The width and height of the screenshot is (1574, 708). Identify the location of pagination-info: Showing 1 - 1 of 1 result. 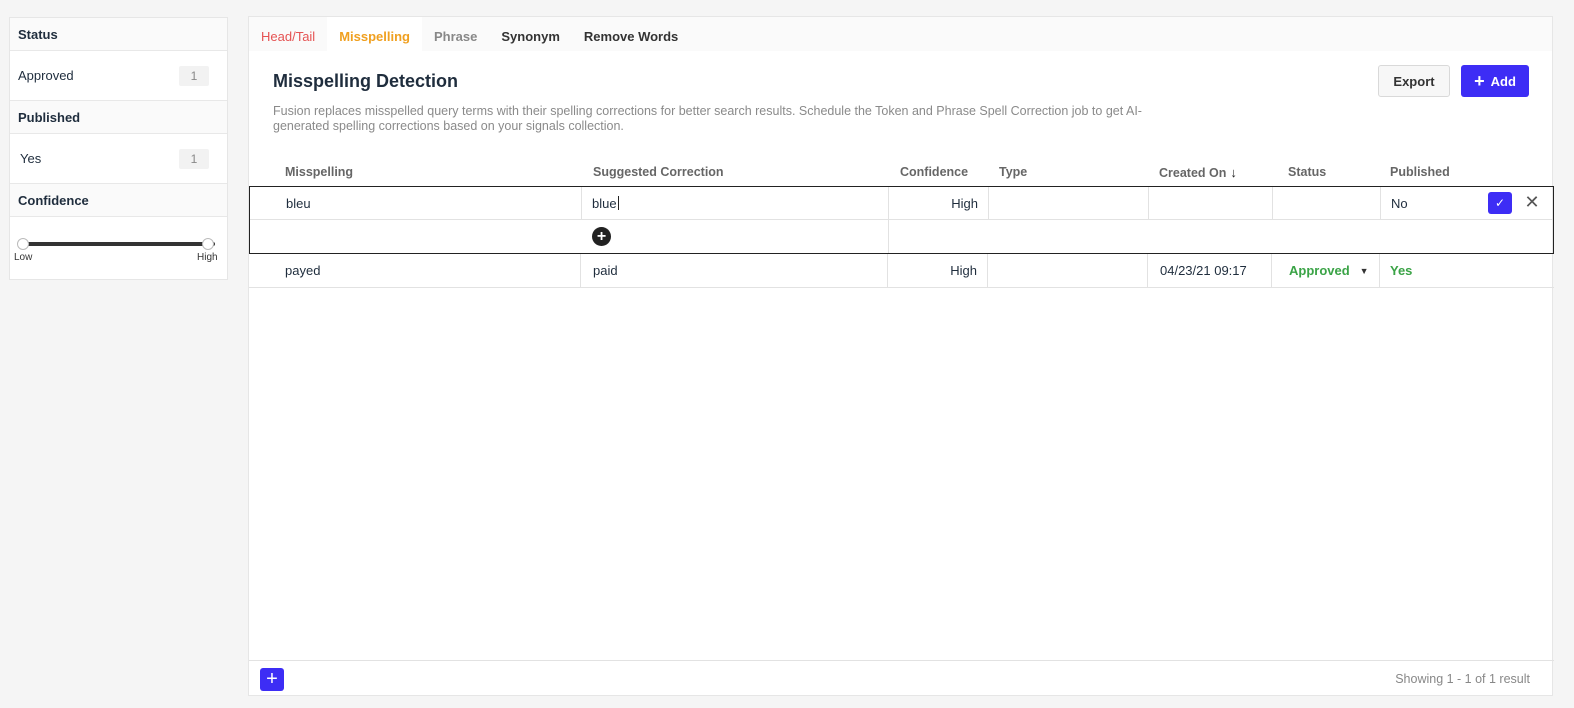
(1462, 679).